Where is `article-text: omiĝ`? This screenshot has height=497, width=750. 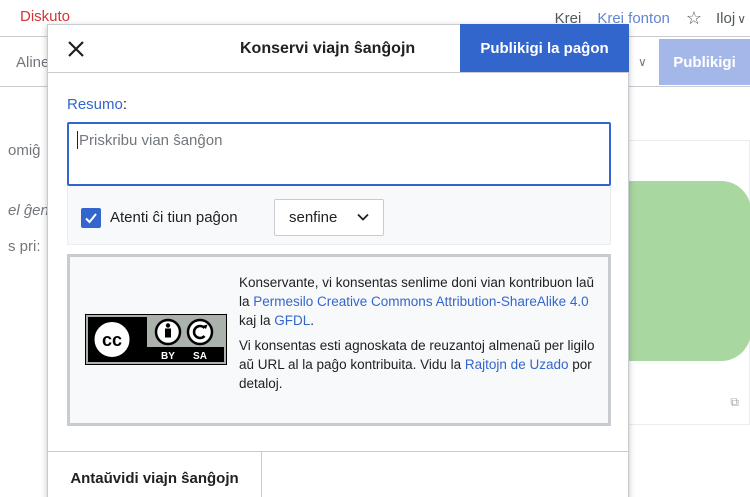 article-text: omiĝ is located at coordinates (24, 150).